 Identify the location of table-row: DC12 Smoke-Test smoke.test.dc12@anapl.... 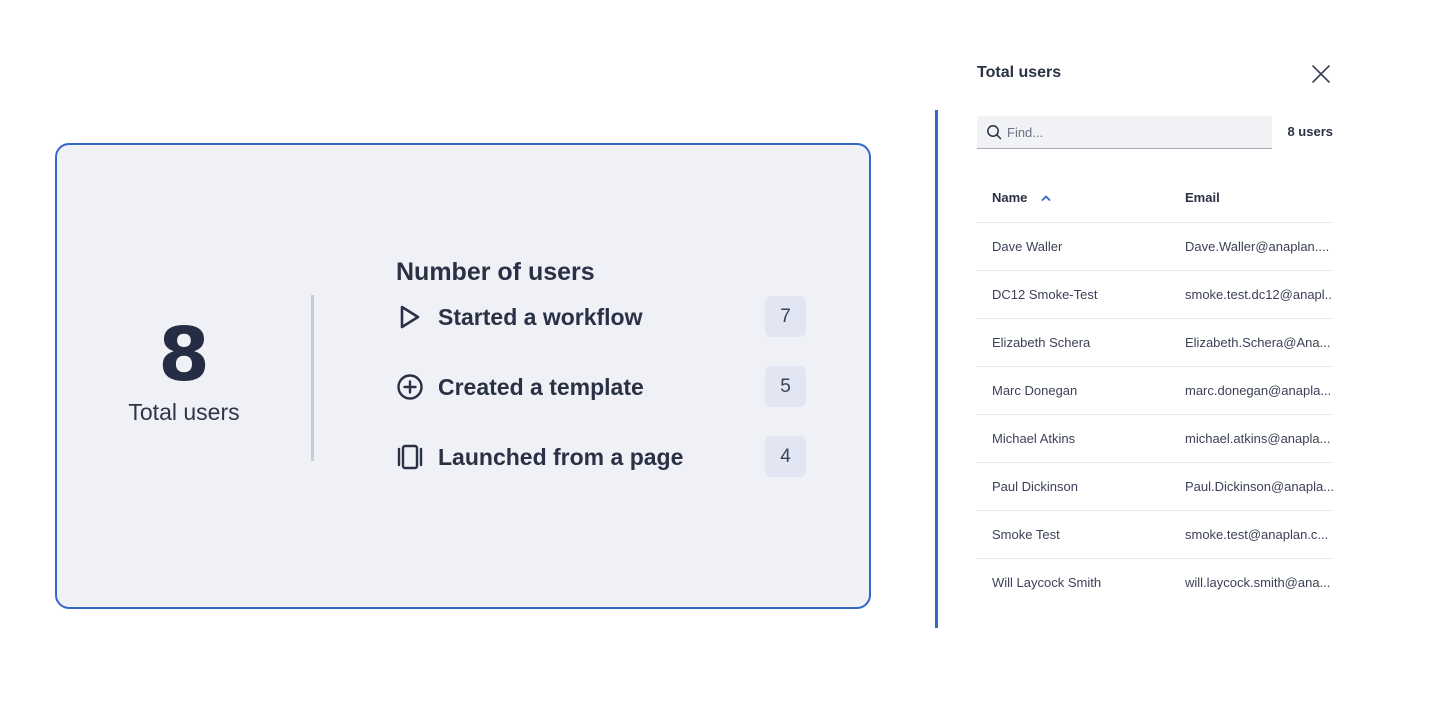
(1155, 294).